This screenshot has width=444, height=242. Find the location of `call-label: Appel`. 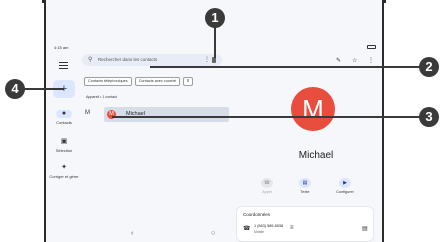

call-label: Appel is located at coordinates (267, 192).